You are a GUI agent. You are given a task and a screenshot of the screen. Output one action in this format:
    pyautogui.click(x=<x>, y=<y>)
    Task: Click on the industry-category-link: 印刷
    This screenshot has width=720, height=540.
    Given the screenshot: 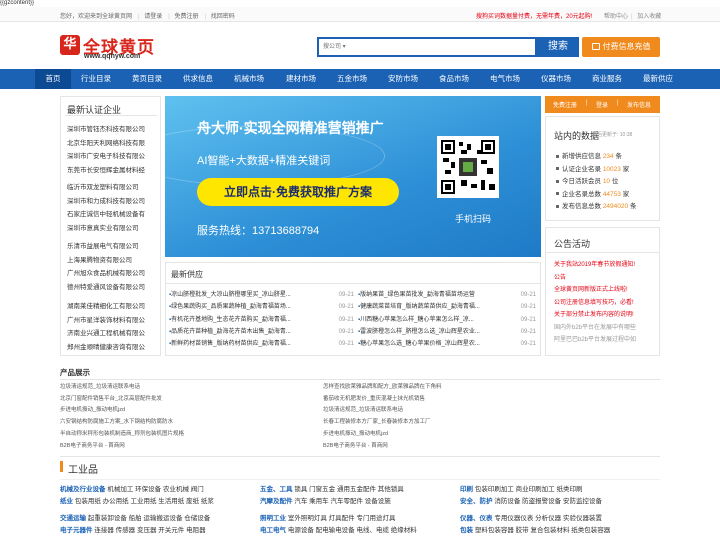 What is the action you would take?
    pyautogui.click(x=466, y=489)
    